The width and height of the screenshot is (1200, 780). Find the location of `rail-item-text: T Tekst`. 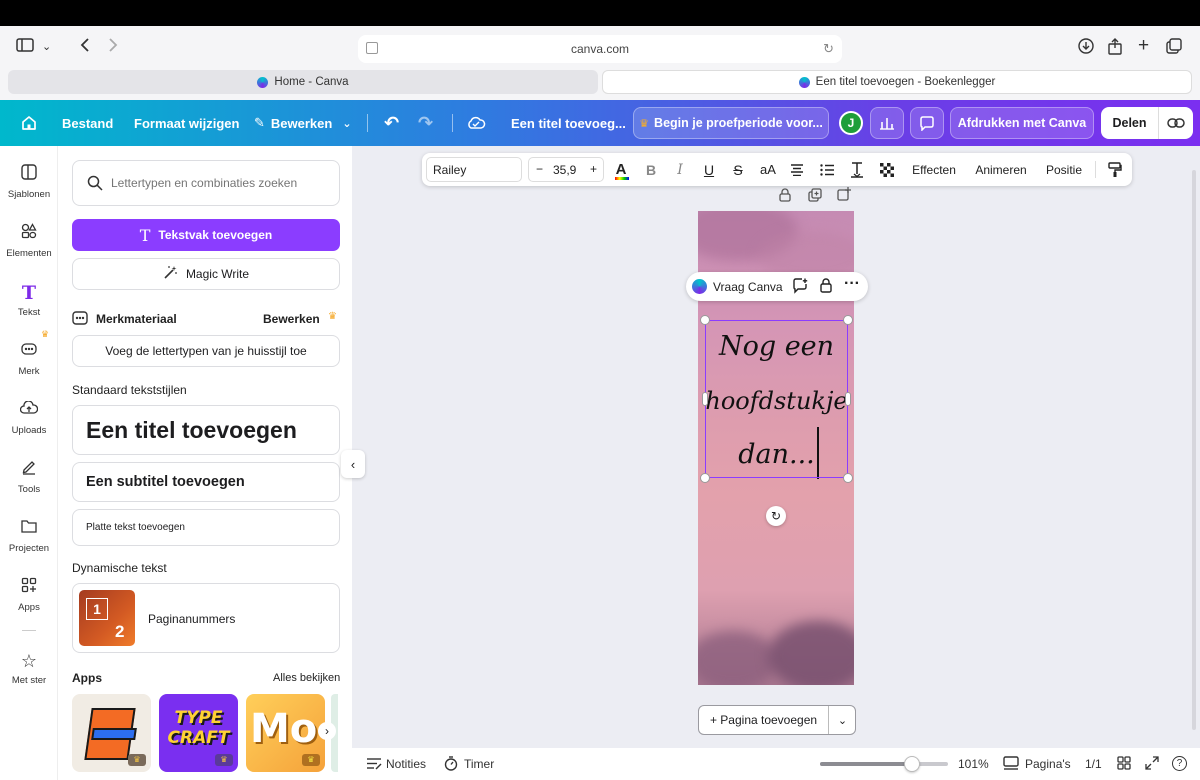

rail-item-text: T Tekst is located at coordinates (29, 300).